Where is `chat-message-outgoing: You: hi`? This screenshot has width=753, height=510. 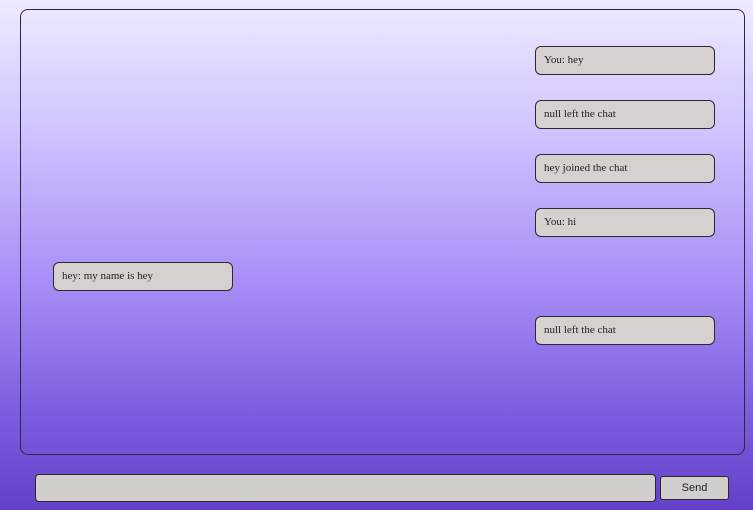
chat-message-outgoing: You: hi is located at coordinates (625, 222).